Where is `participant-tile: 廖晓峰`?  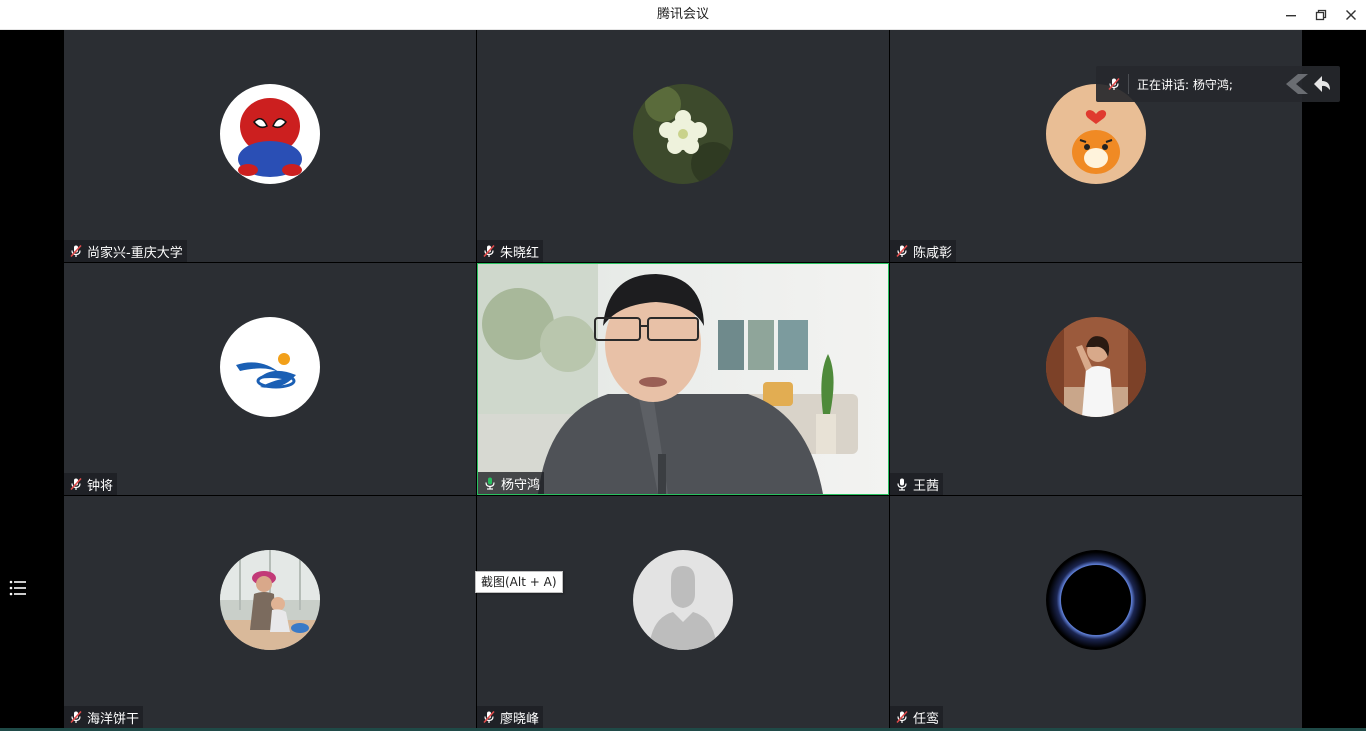
participant-tile: 廖晓峰 is located at coordinates (683, 612).